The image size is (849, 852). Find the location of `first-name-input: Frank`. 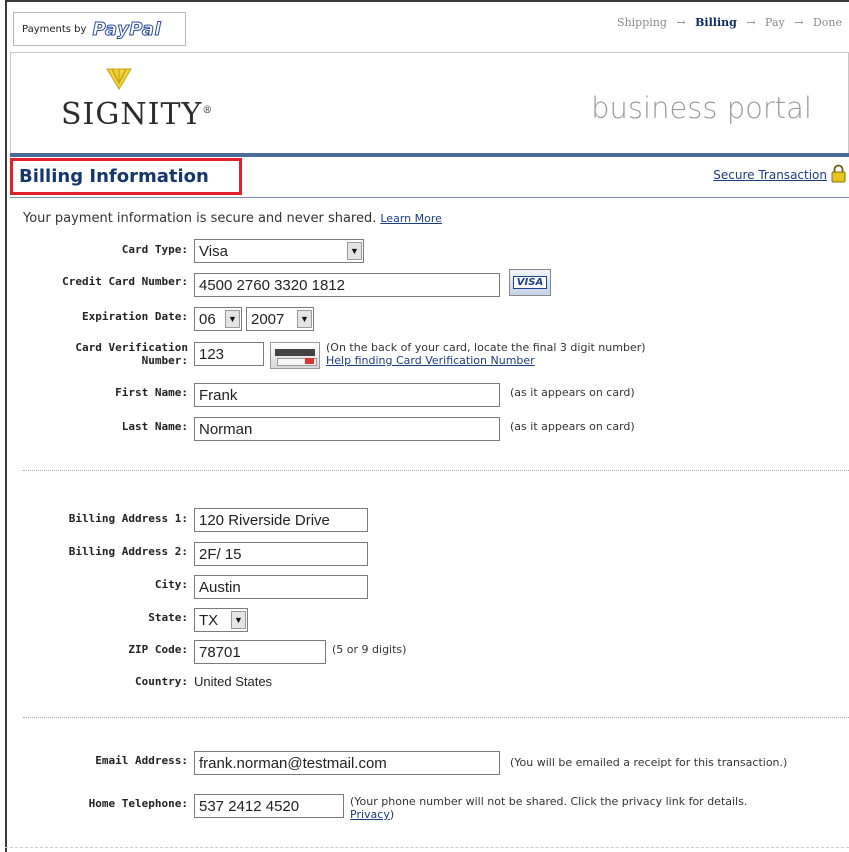

first-name-input: Frank is located at coordinates (347, 395).